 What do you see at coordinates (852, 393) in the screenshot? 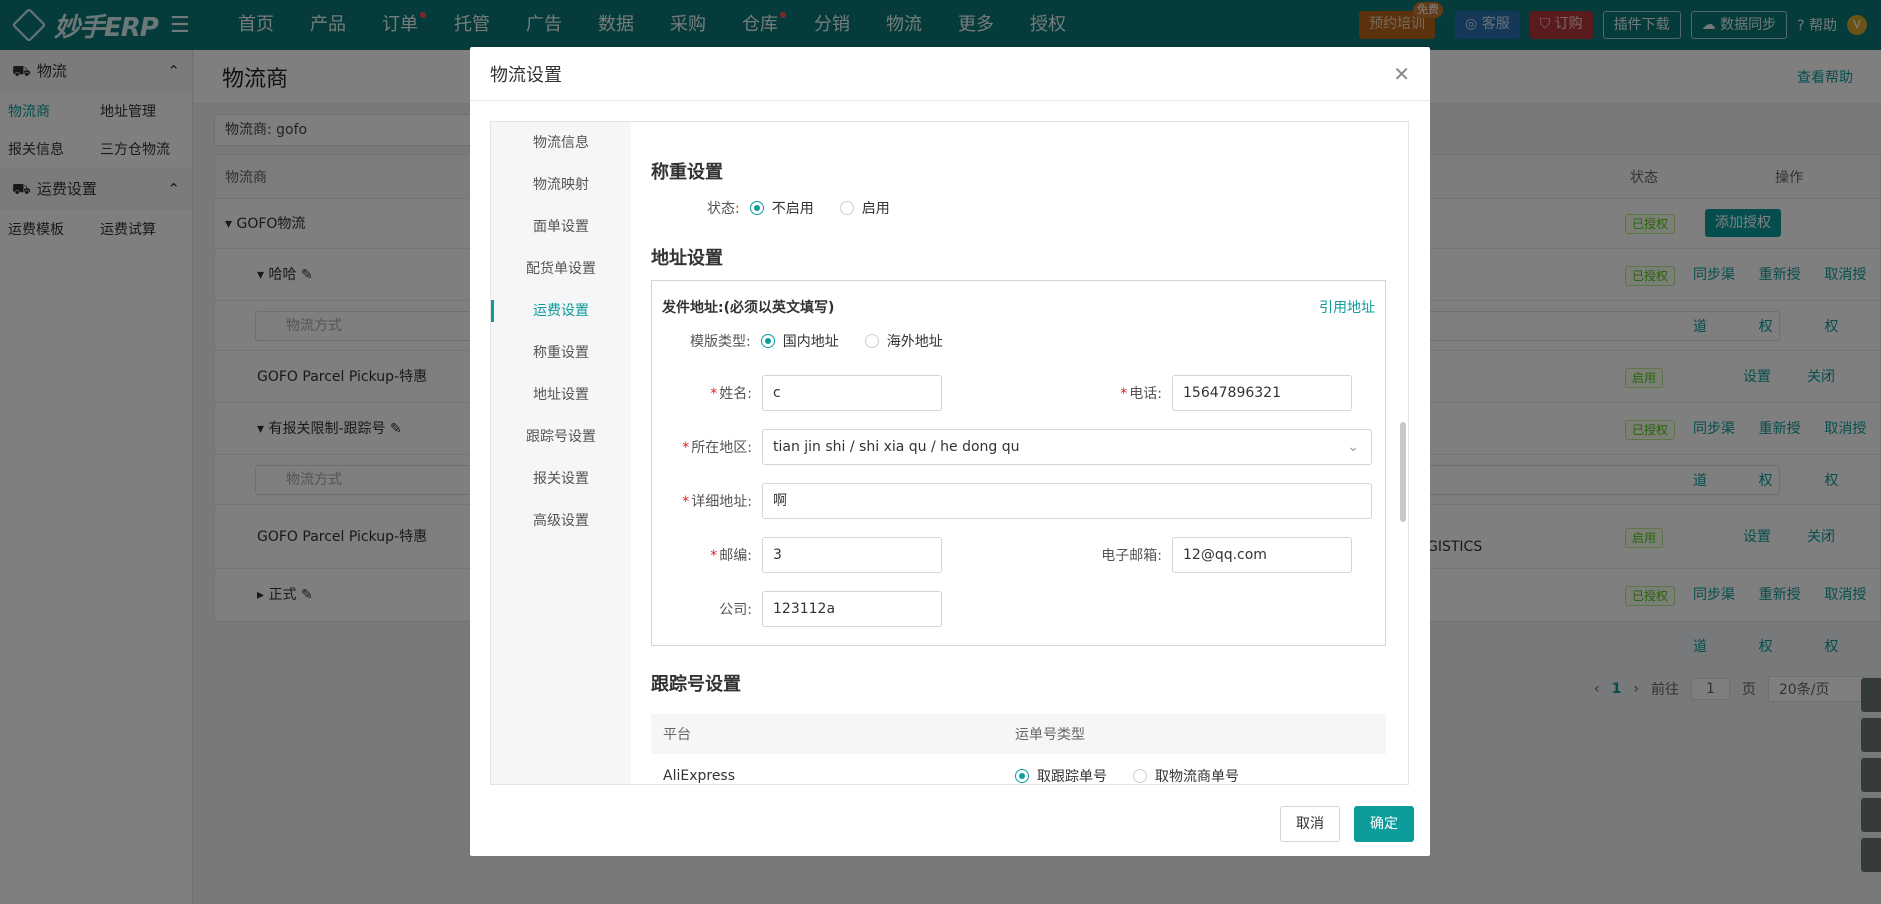
I see `name-field: c` at bounding box center [852, 393].